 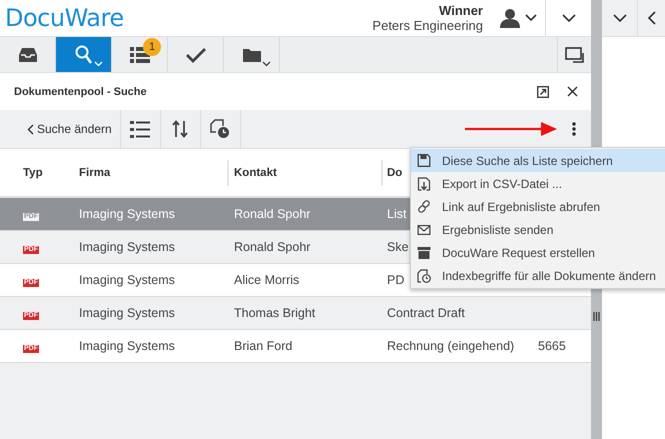 I want to click on user-name: Winner, so click(x=461, y=10).